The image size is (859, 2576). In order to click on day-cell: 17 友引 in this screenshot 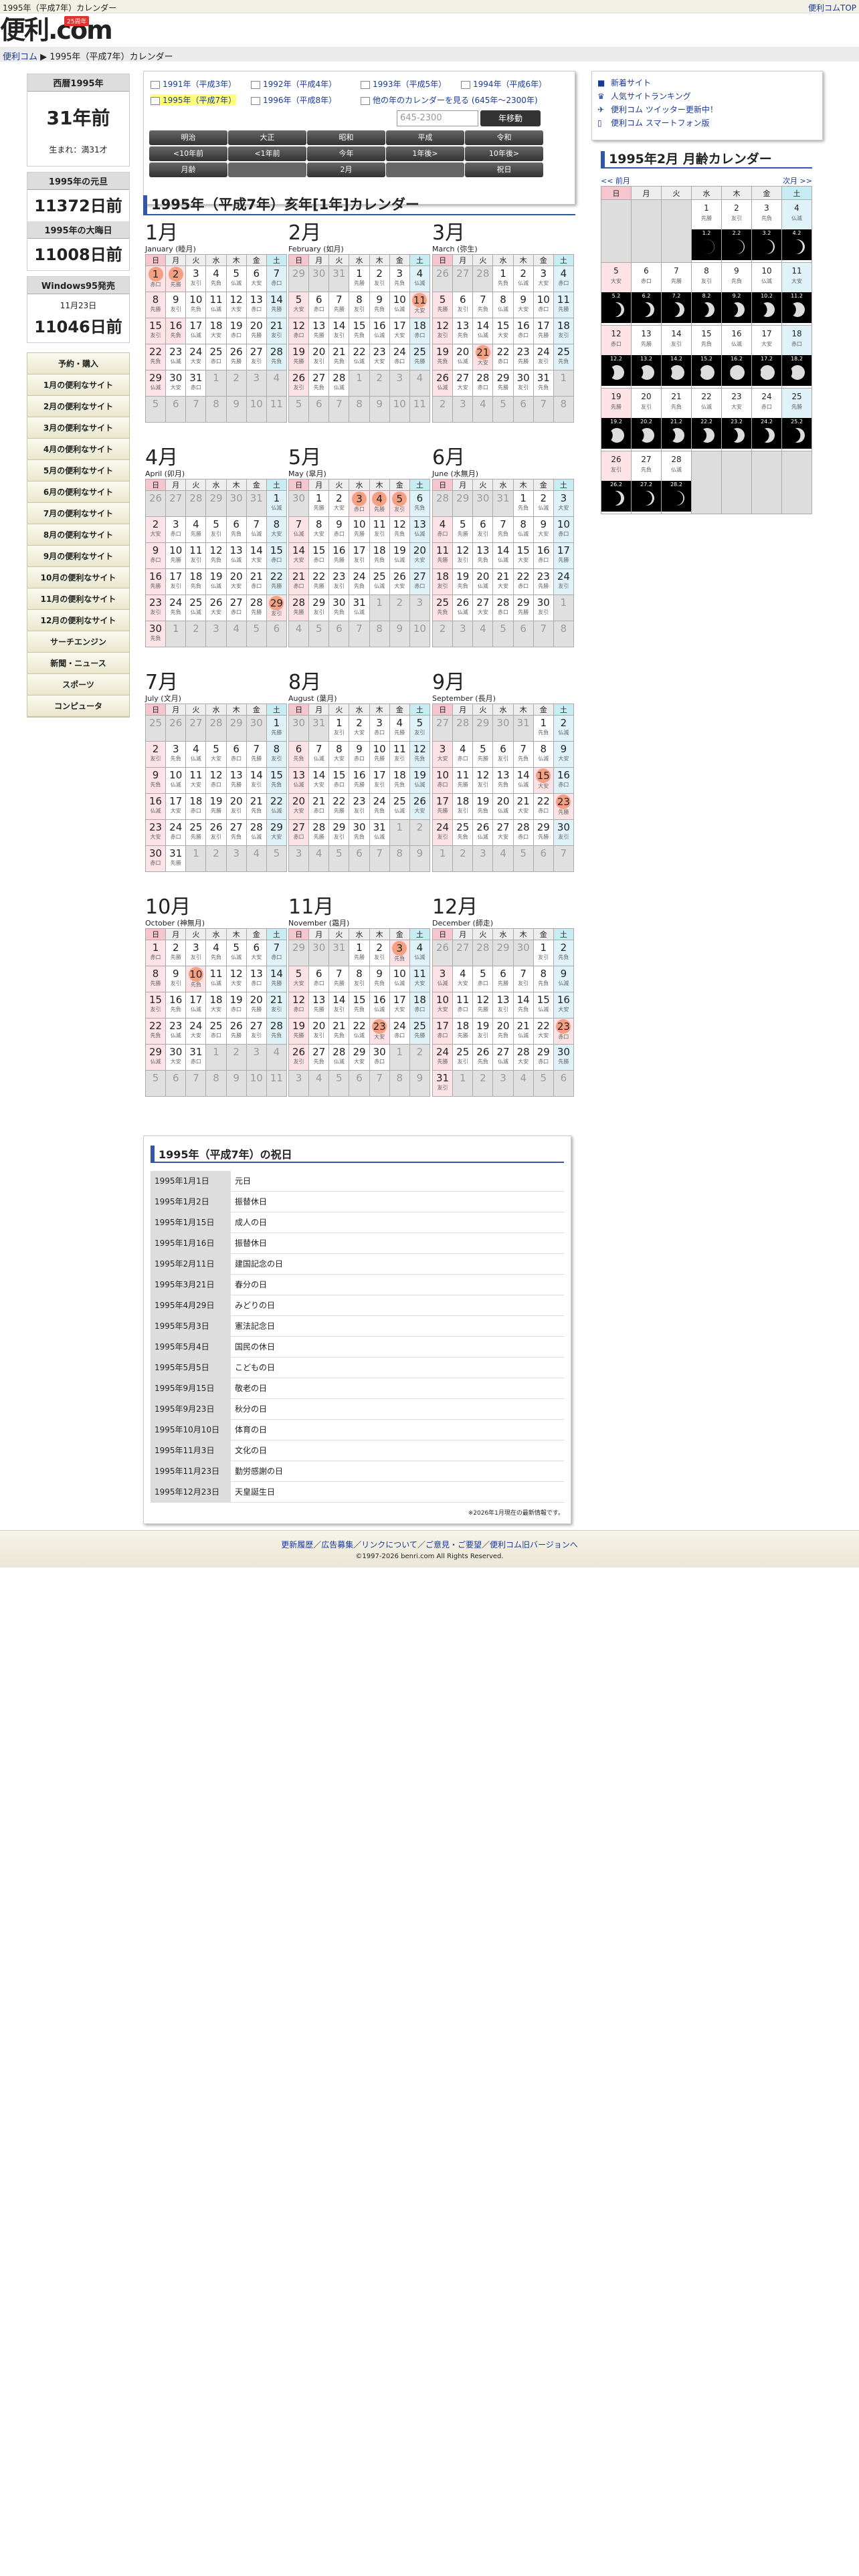, I will do `click(379, 781)`.